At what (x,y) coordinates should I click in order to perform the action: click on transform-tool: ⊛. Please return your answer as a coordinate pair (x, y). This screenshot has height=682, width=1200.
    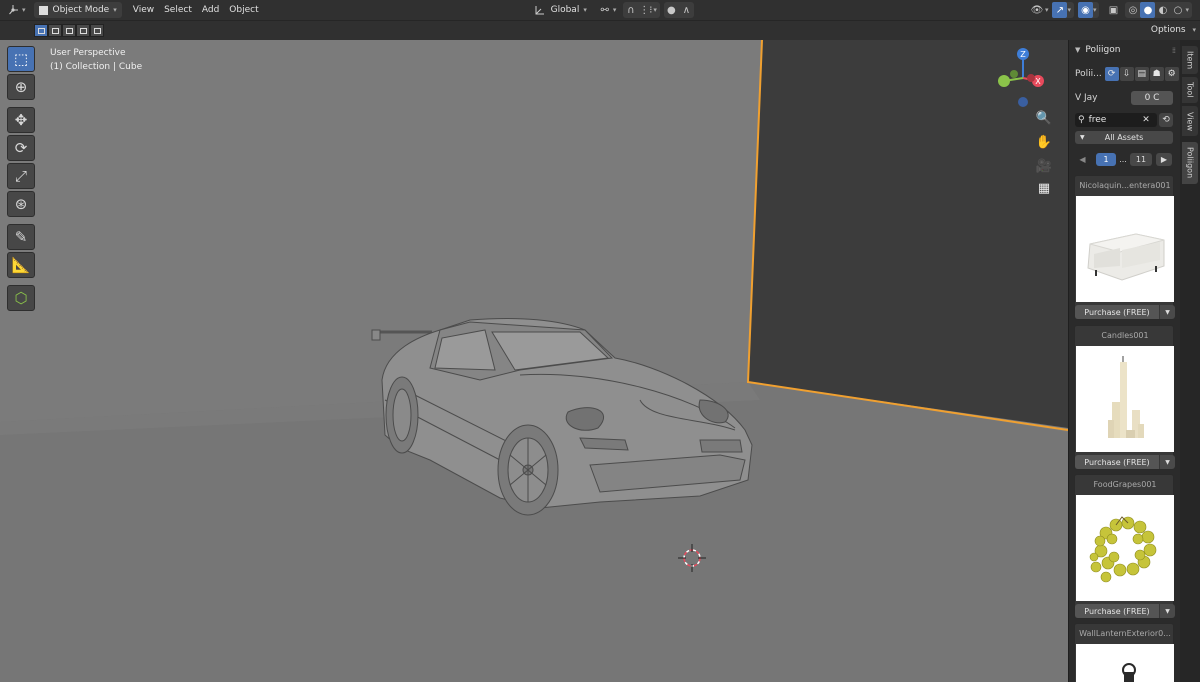
    Looking at the image, I should click on (21, 204).